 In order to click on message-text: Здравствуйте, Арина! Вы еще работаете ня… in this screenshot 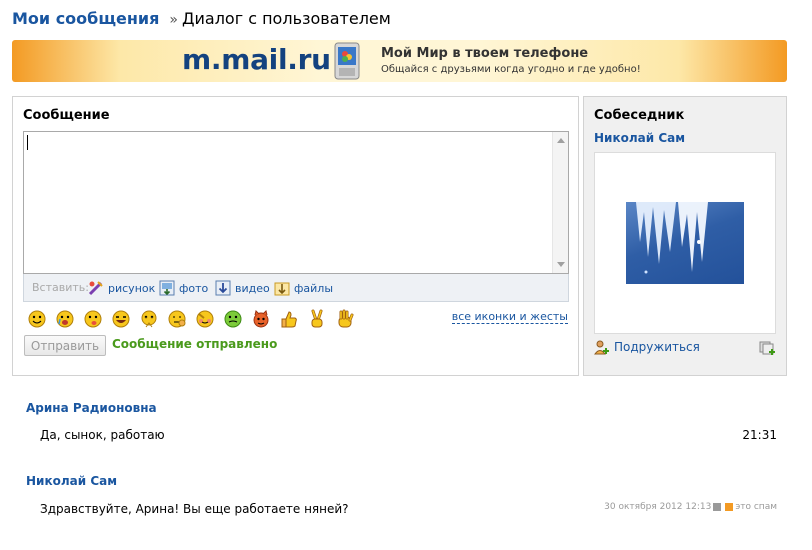, I will do `click(194, 509)`.